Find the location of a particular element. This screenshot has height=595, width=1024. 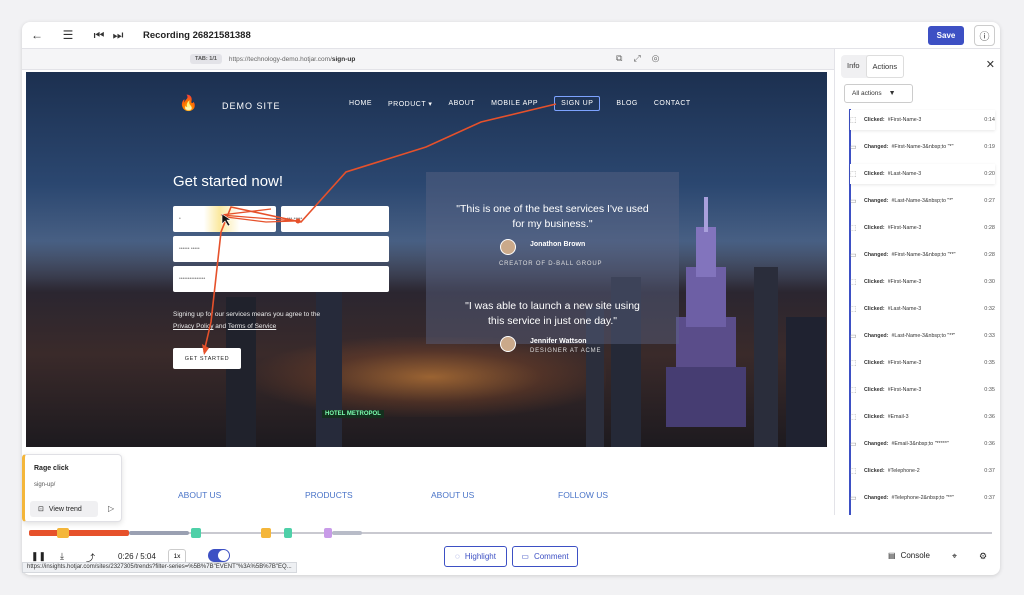

action-target: #Telephone-2&nbsp;to "**" is located at coordinates (922, 498).